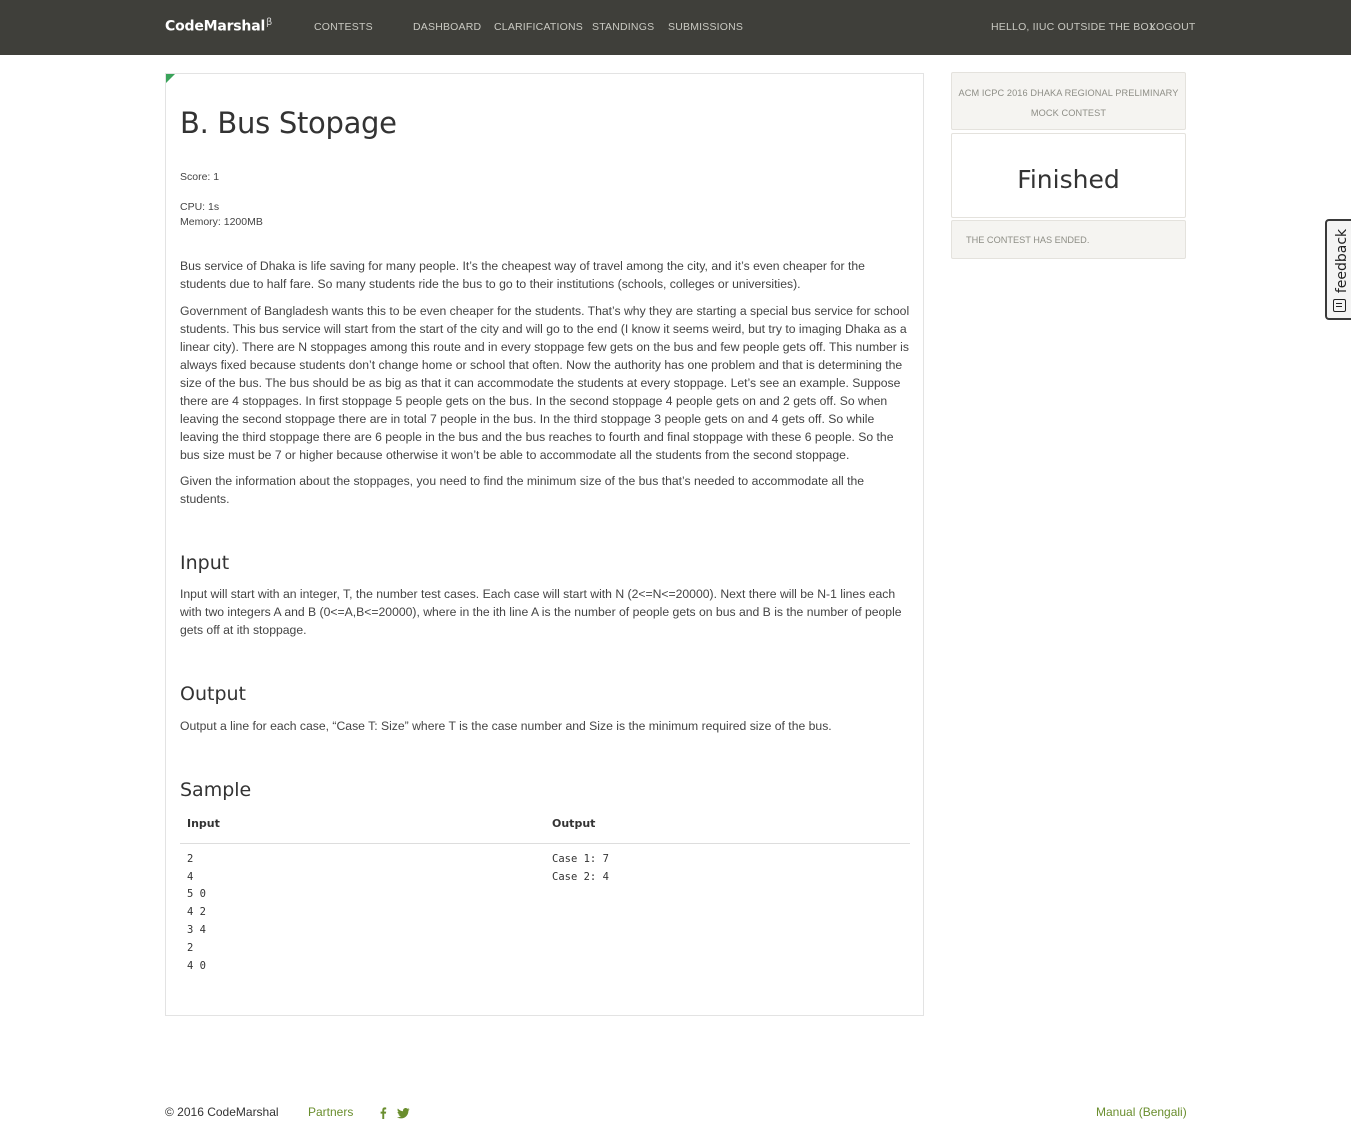 The width and height of the screenshot is (1351, 1142). I want to click on contest-status-panel: Finished, so click(1068, 175).